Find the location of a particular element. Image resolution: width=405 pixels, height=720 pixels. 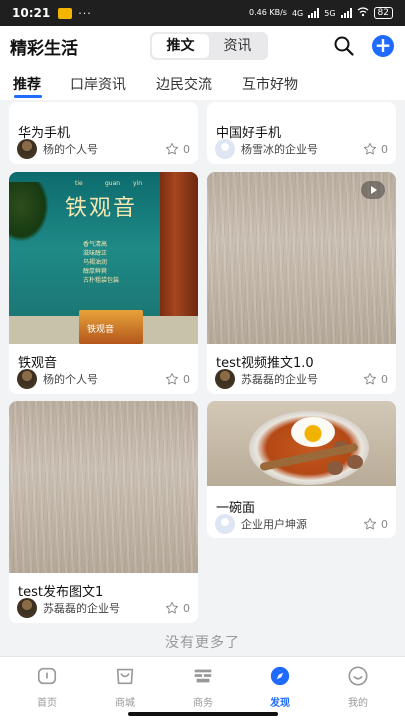

tea-leaf-decoration is located at coordinates (29, 212).